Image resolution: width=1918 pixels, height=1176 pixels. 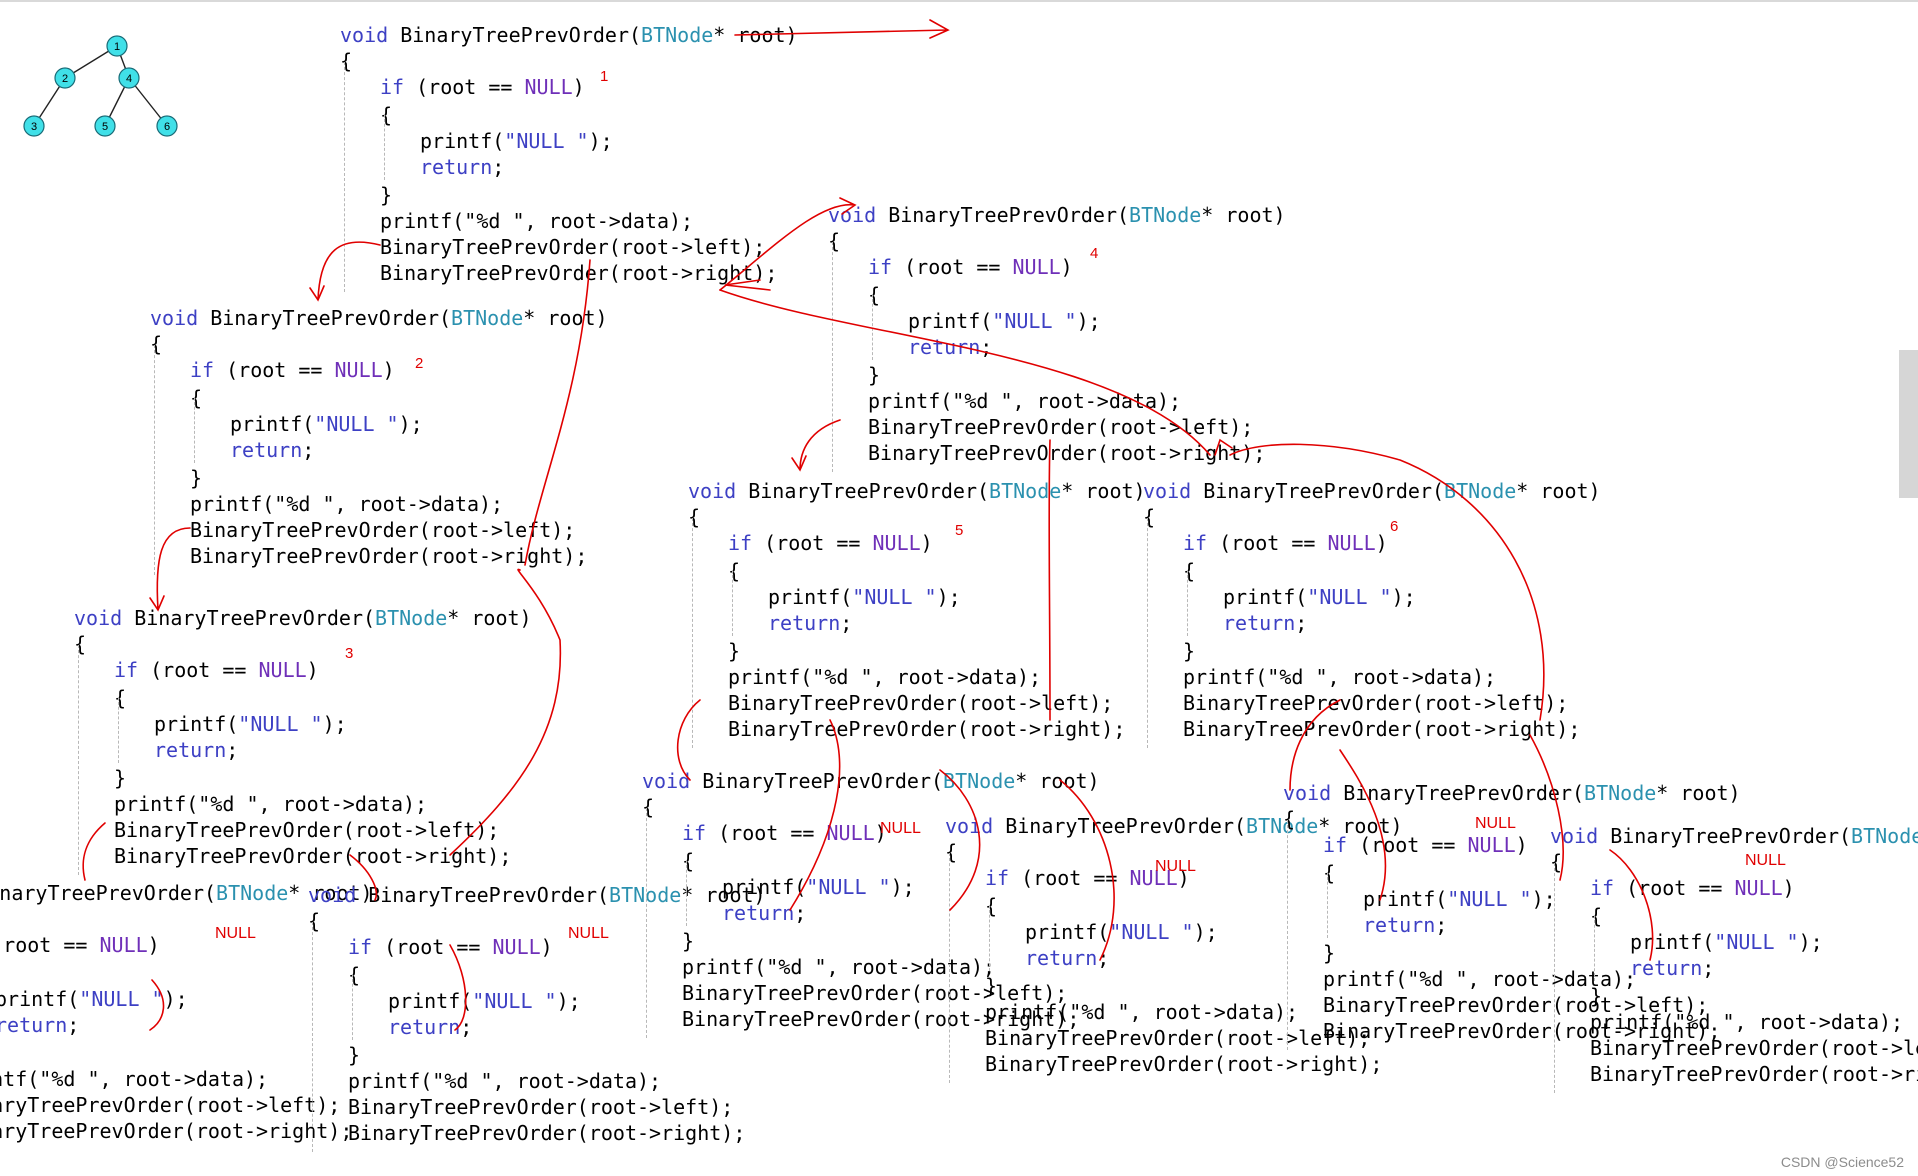 What do you see at coordinates (747, 285) in the screenshot?
I see `arrow-node4-return` at bounding box center [747, 285].